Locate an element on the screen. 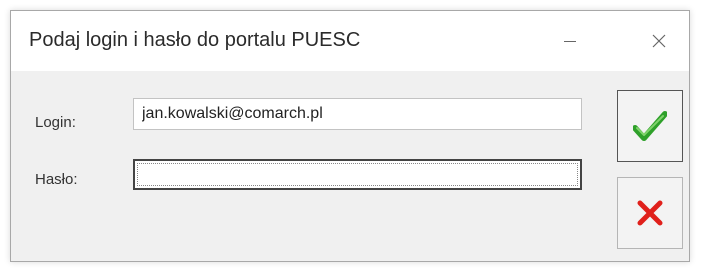 This screenshot has width=701, height=271. red-x-icon is located at coordinates (650, 213).